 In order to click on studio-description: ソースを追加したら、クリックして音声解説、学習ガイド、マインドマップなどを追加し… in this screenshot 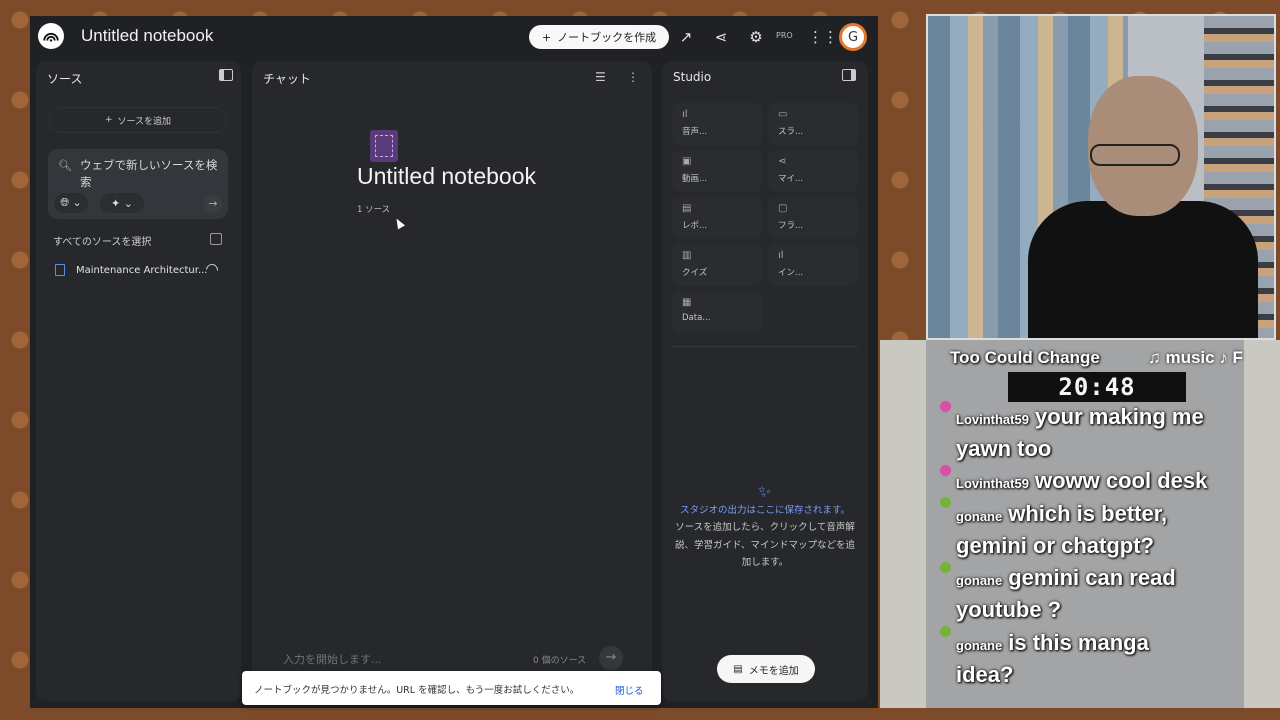, I will do `click(765, 545)`.